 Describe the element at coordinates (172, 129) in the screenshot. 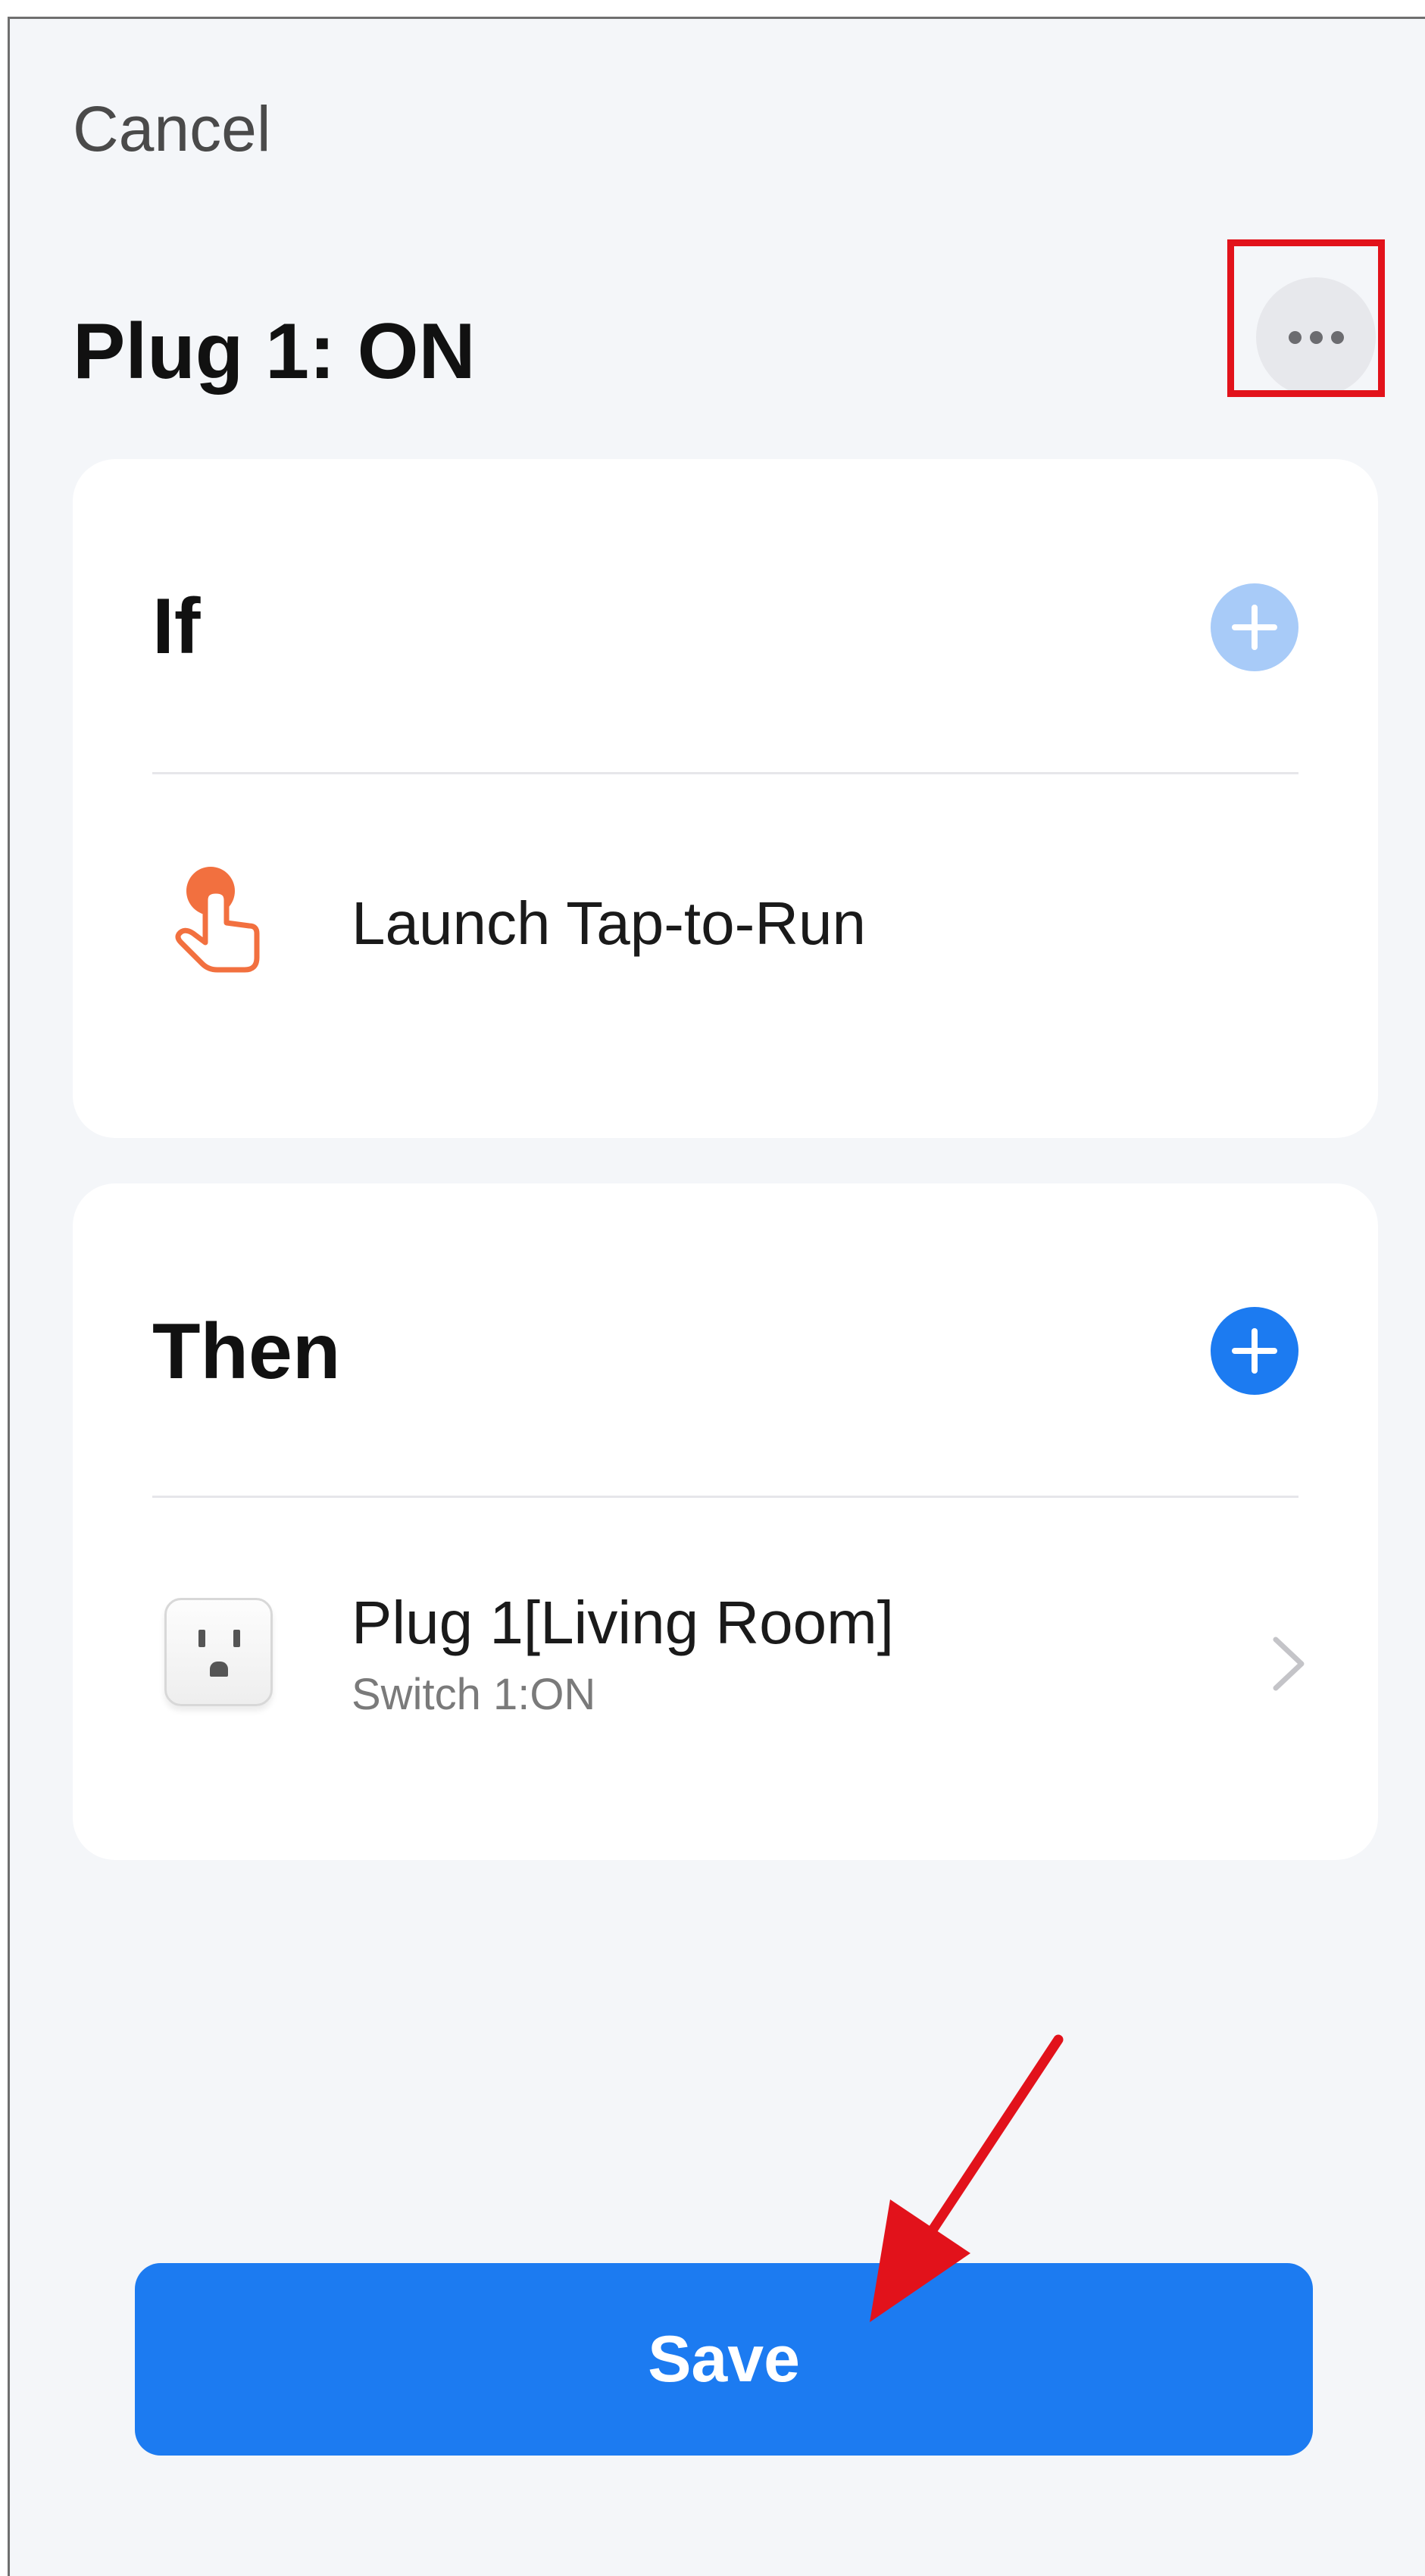

I see `cancel-button: Cancel` at that location.